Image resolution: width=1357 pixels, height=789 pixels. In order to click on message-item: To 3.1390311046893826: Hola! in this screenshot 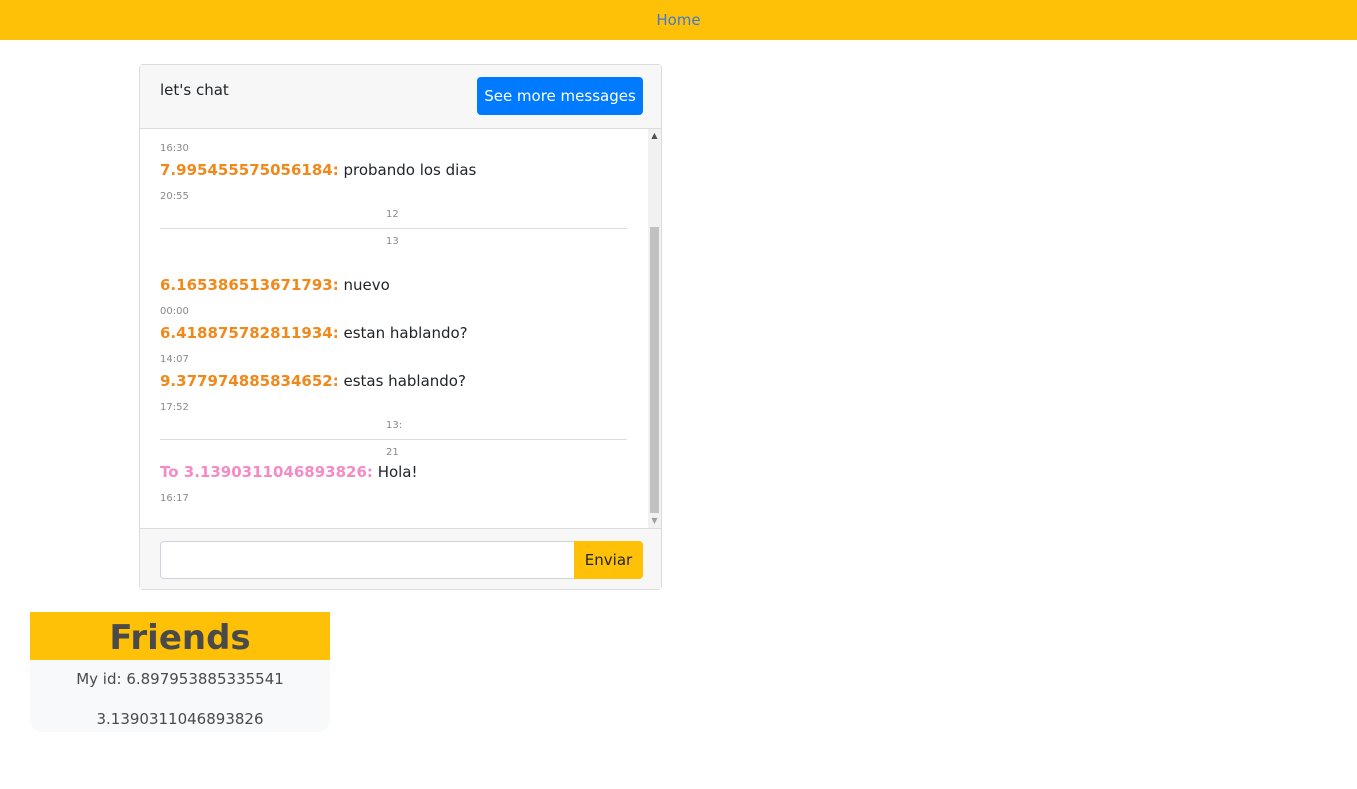, I will do `click(289, 472)`.